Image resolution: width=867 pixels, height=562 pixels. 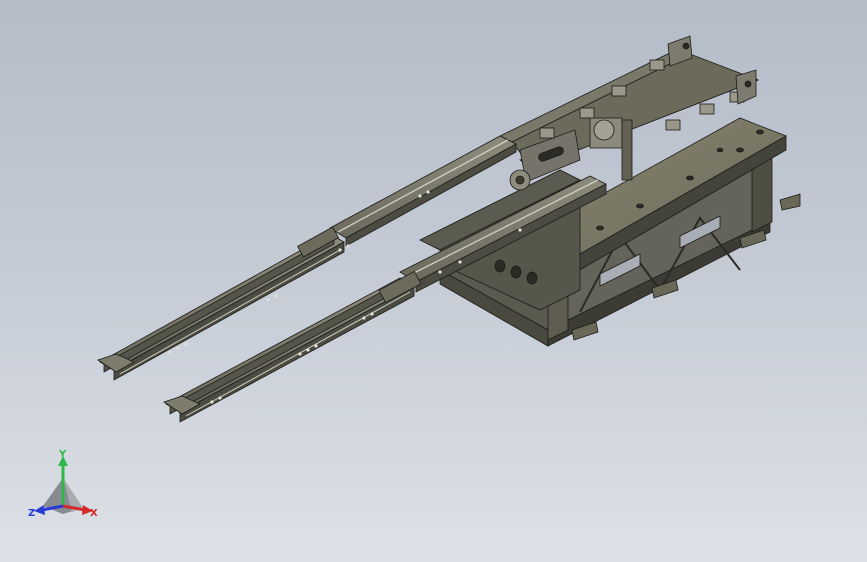 I want to click on rail-right-front-inner, so click(x=287, y=347).